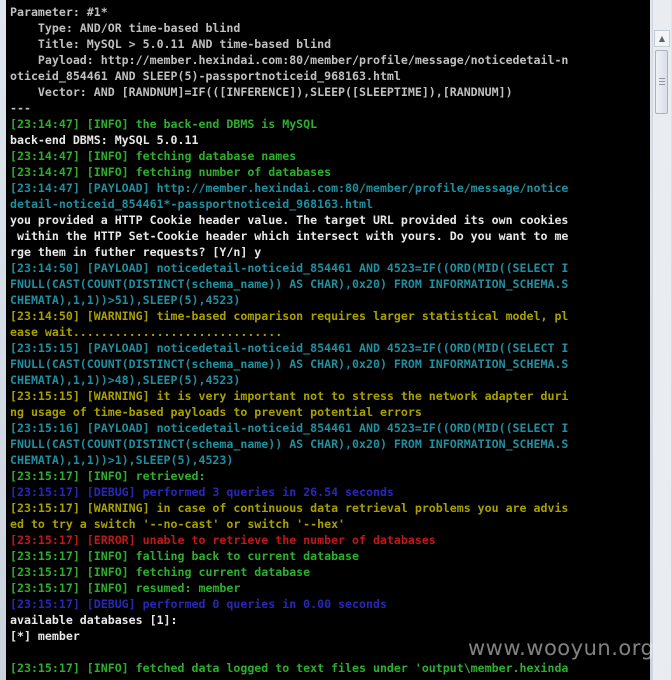 The width and height of the screenshot is (672, 680). I want to click on console-line: [*] member, so click(45, 636).